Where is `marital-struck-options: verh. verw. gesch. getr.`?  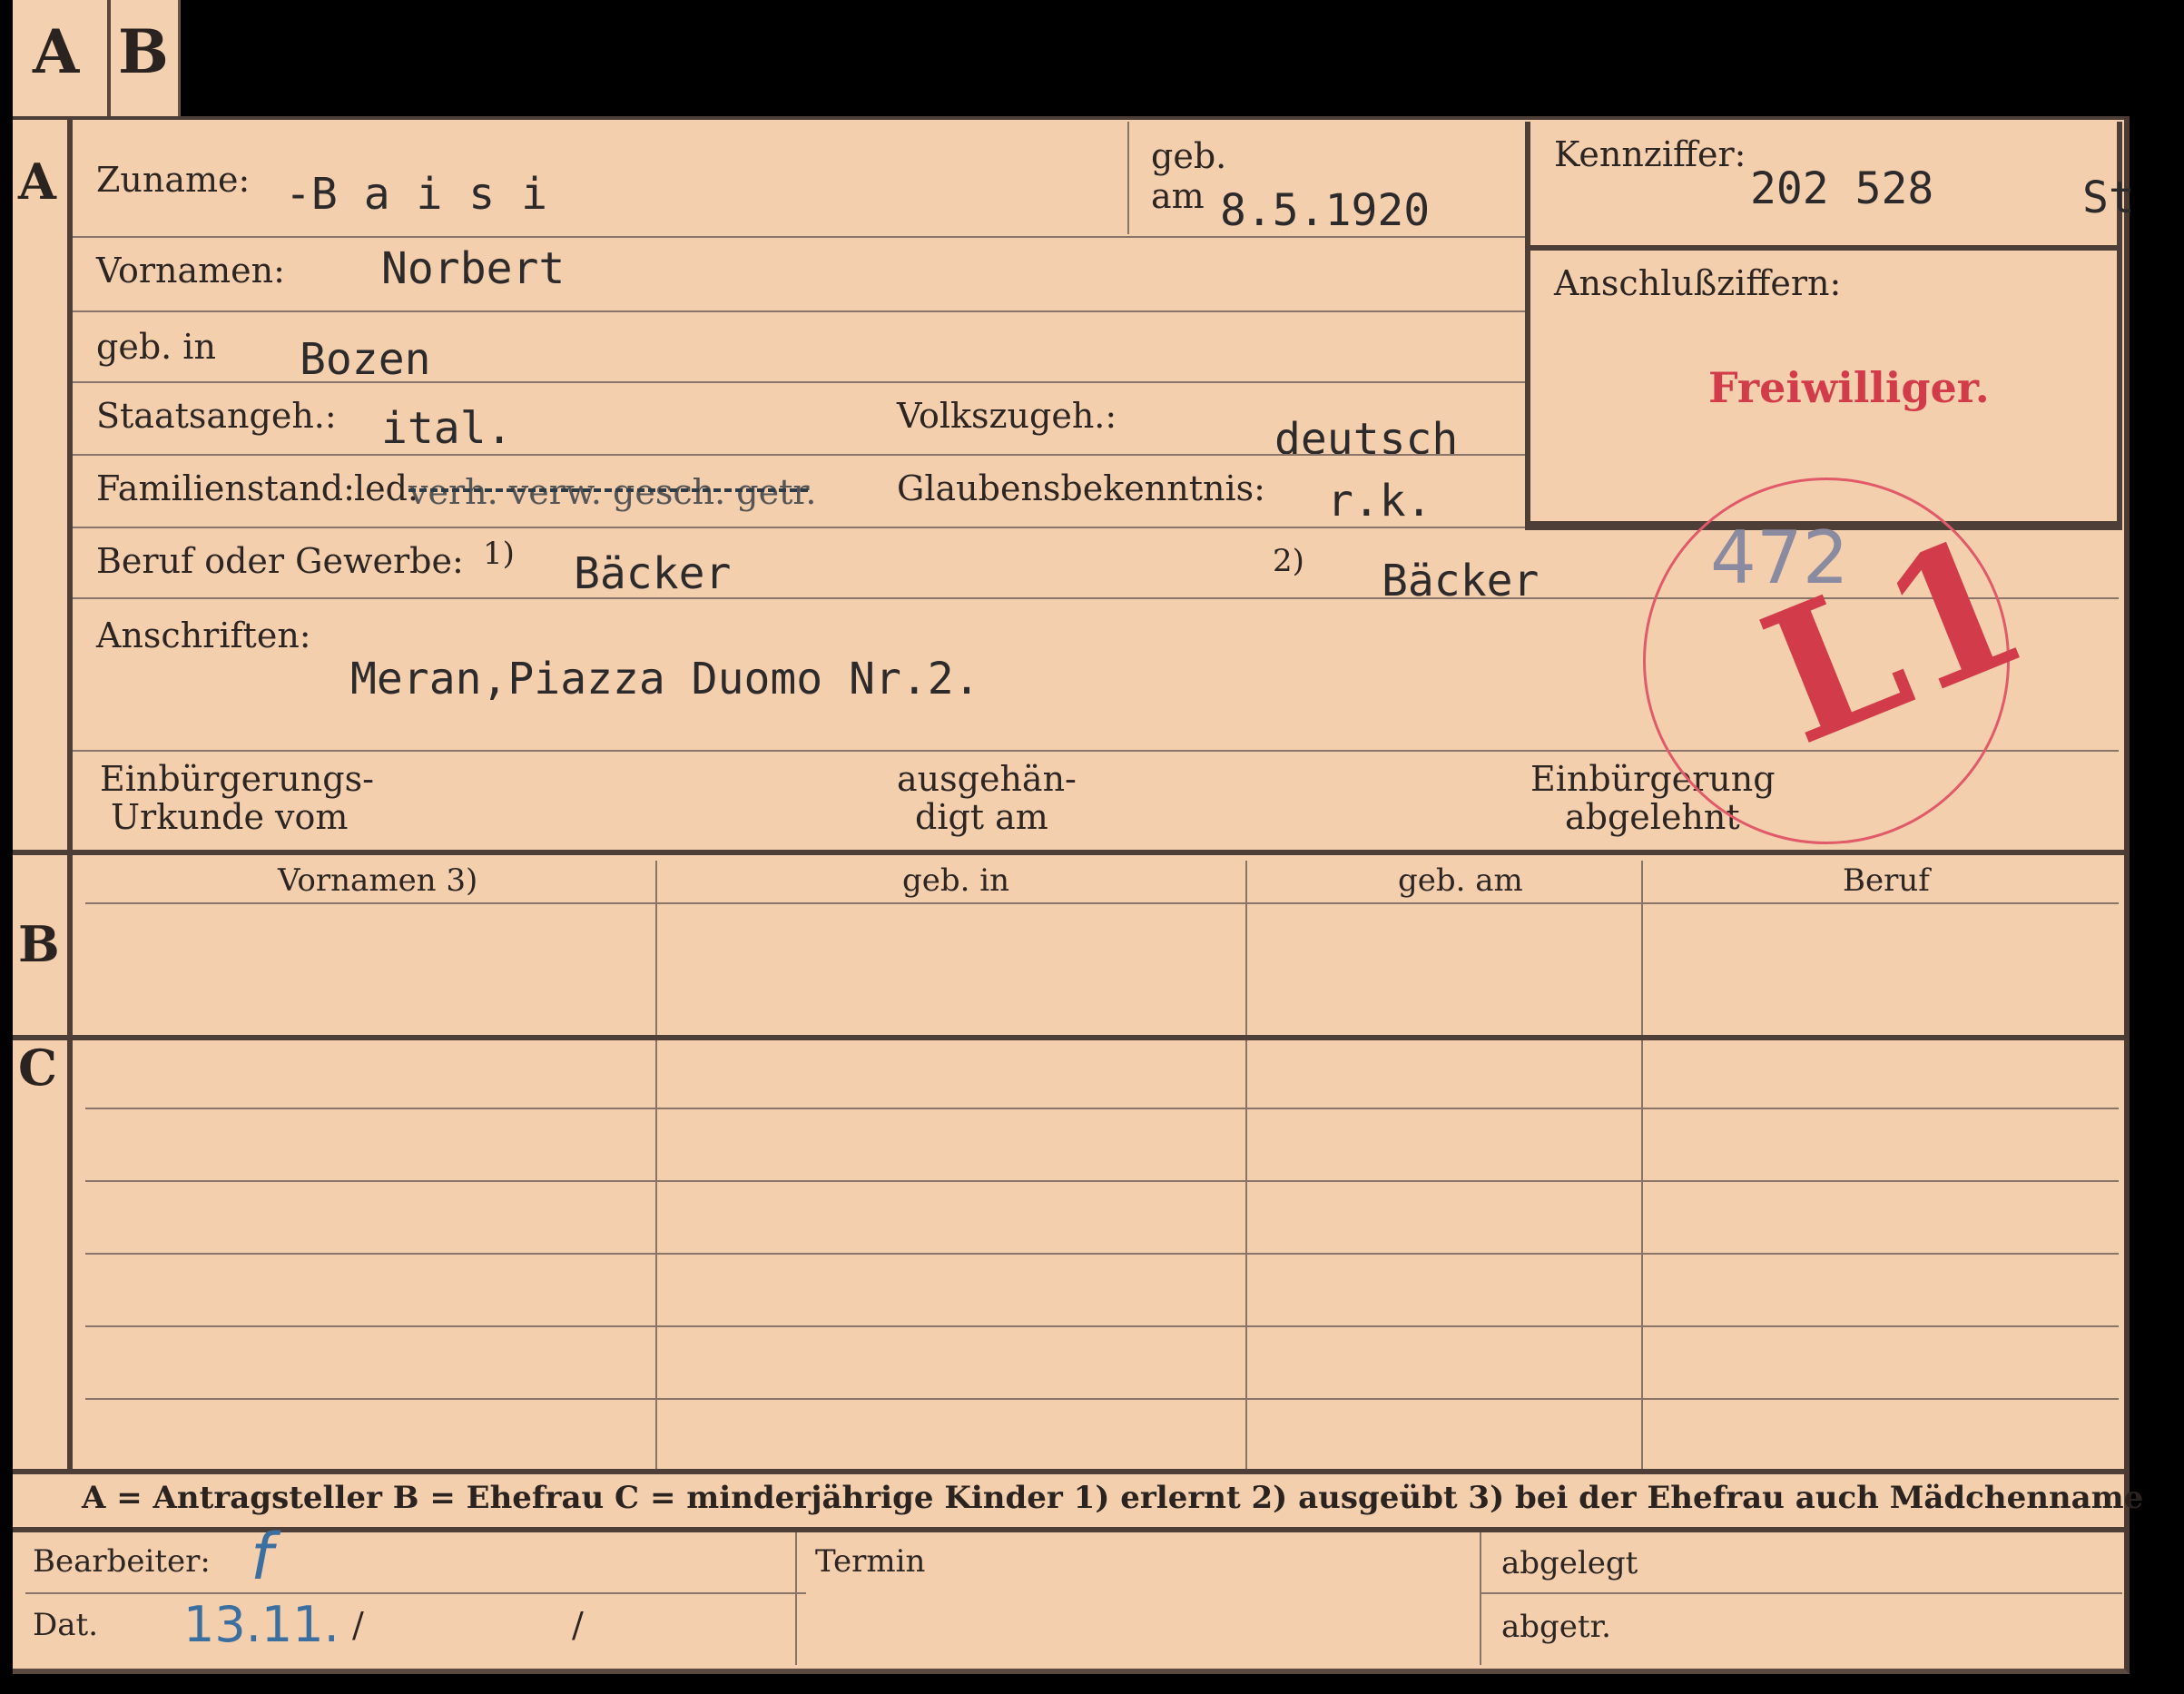
marital-struck-options: verh. verw. gesch. getr. is located at coordinates (613, 492).